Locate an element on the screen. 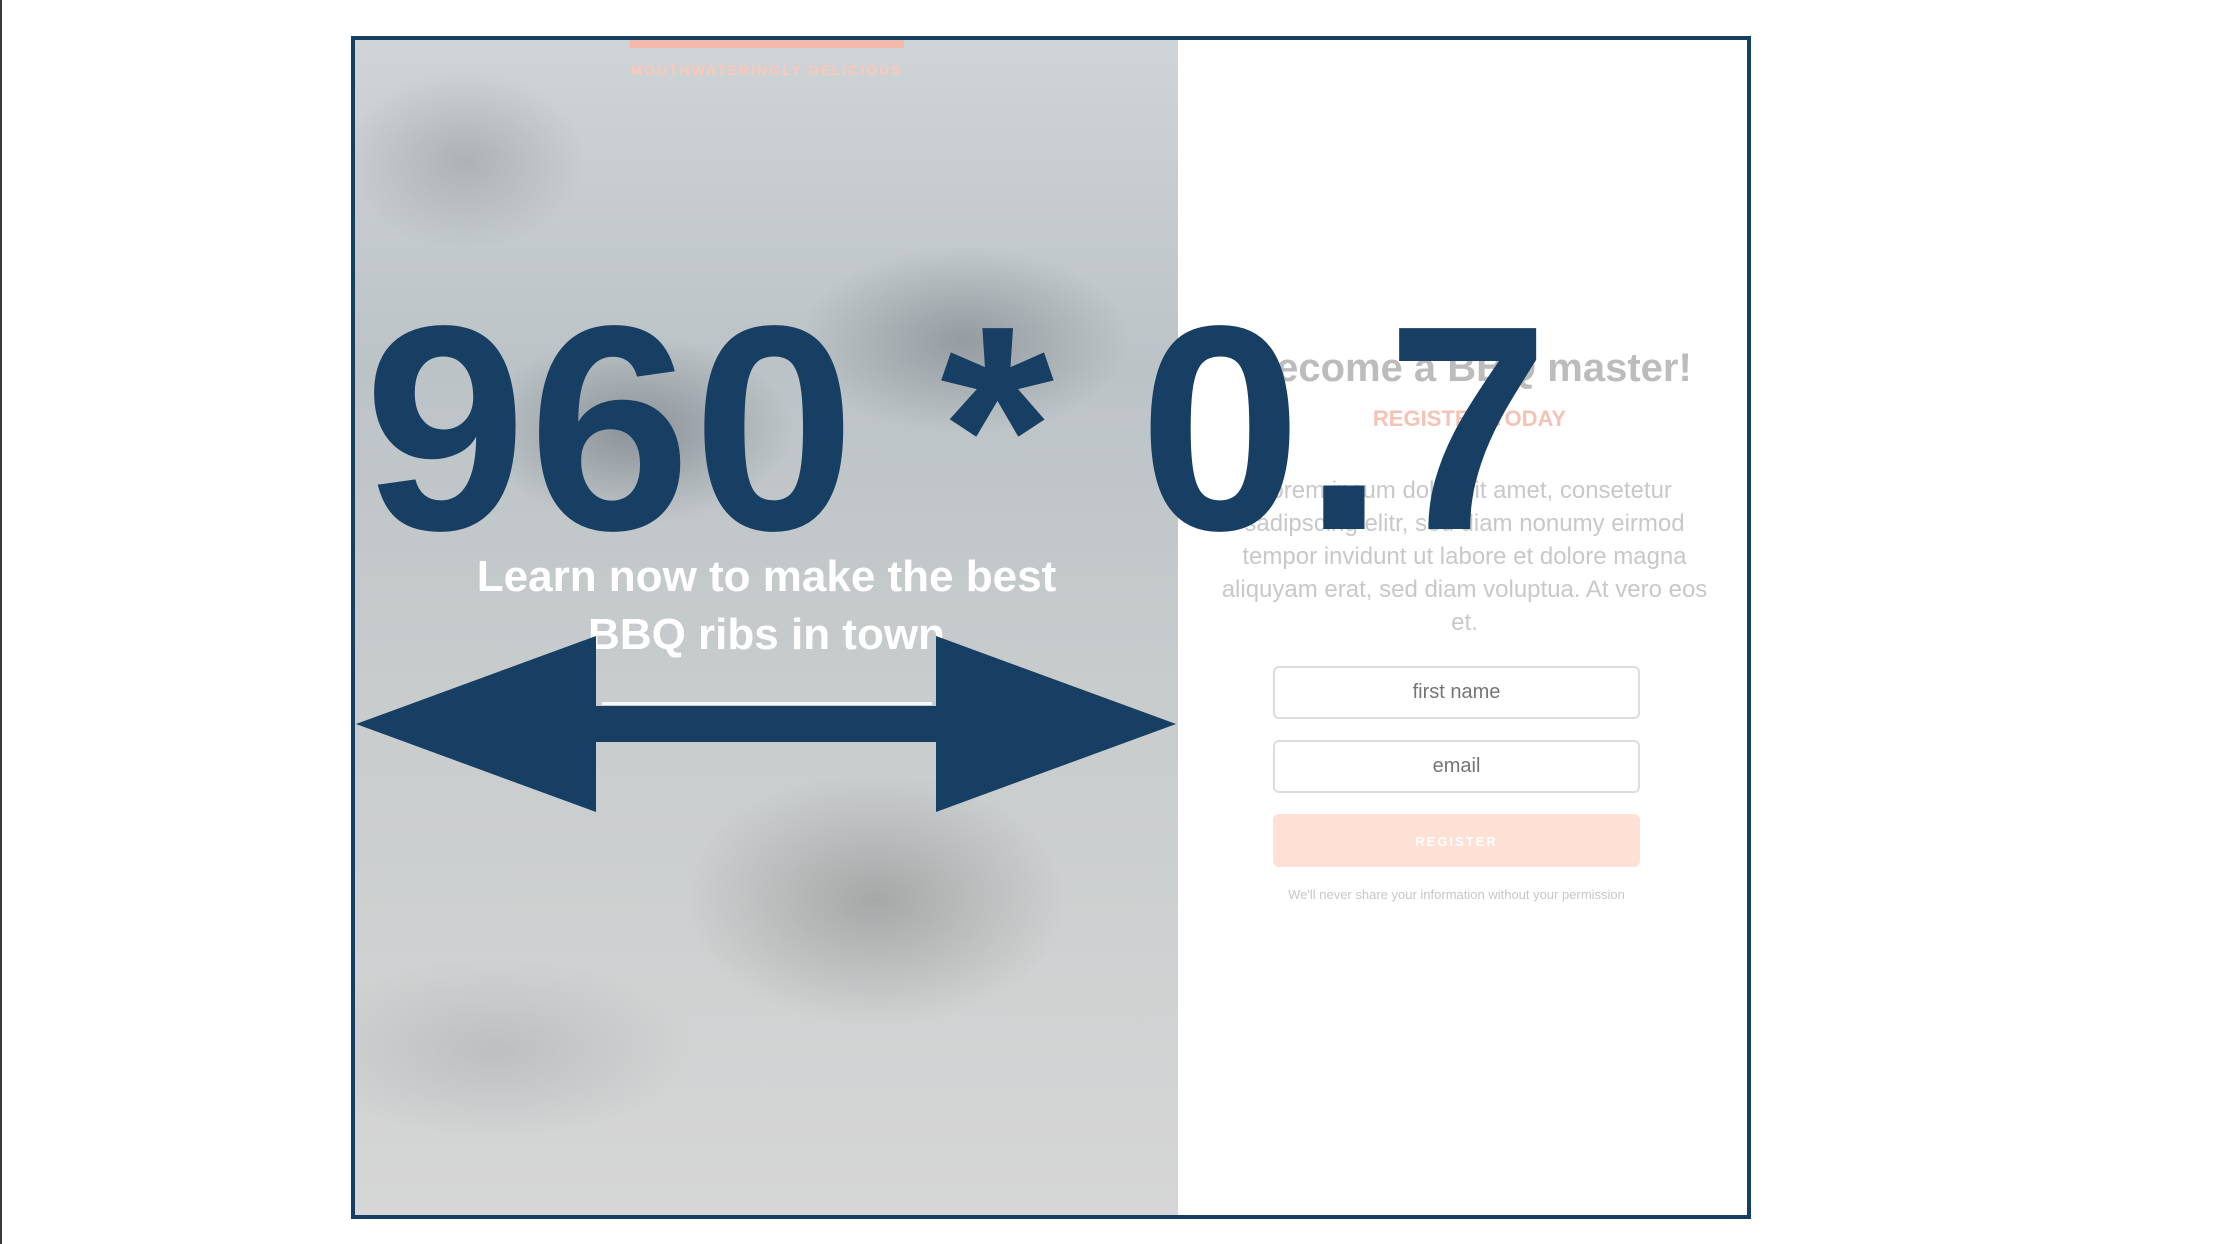 This screenshot has width=2224, height=1244. left-edge-line is located at coordinates (1, 622).